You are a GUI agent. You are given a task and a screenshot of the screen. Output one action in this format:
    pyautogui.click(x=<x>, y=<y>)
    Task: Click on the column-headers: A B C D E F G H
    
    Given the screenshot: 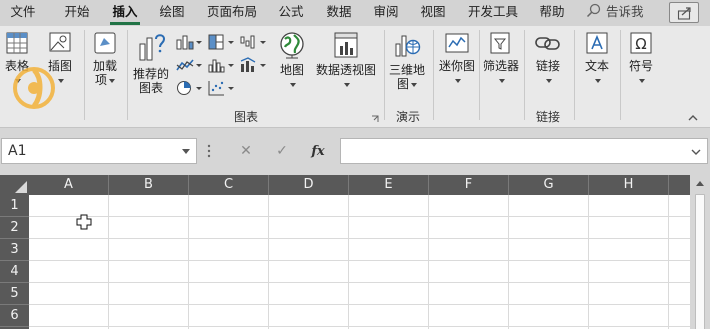 What is the action you would take?
    pyautogui.click(x=359, y=185)
    